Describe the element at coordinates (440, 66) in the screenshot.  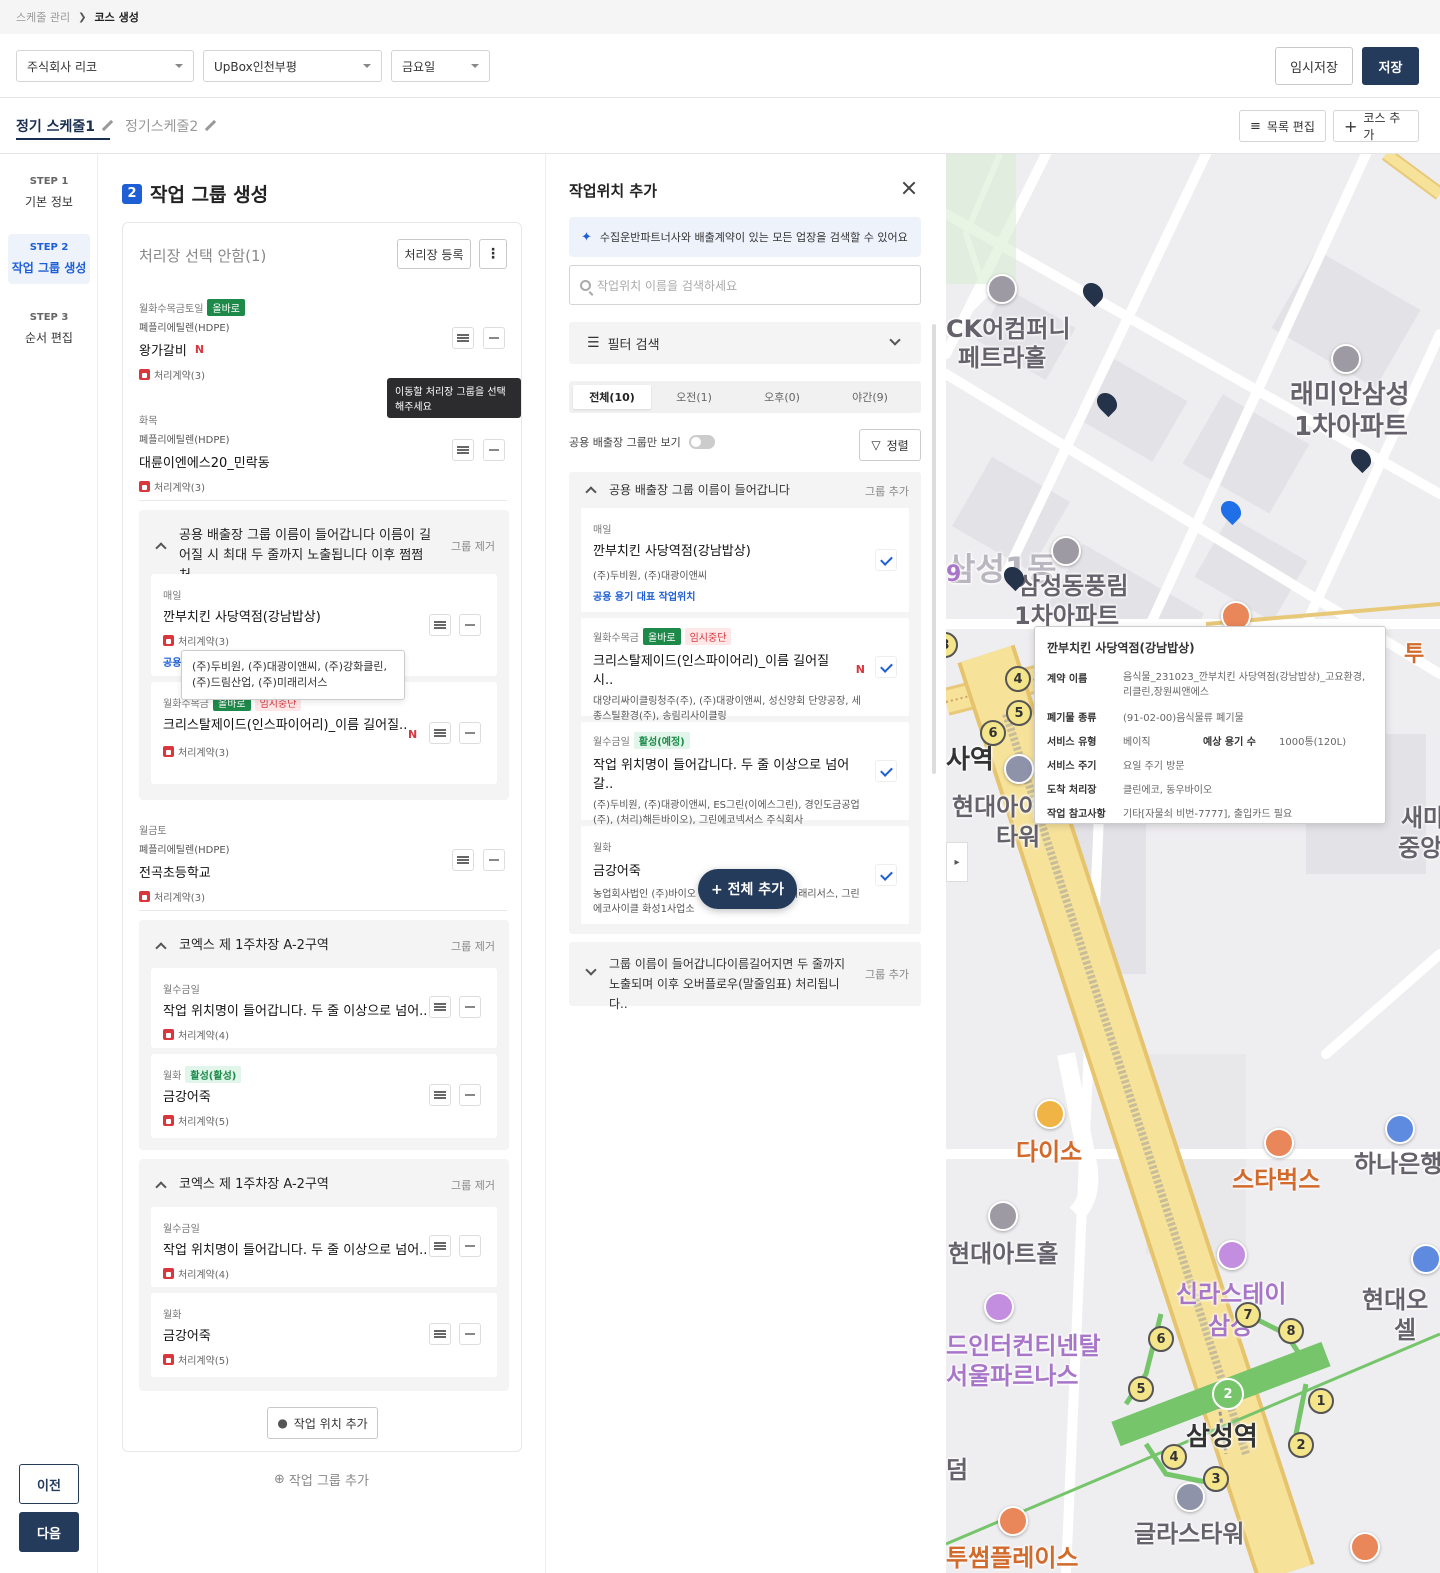
I see `day-select: 금요일` at that location.